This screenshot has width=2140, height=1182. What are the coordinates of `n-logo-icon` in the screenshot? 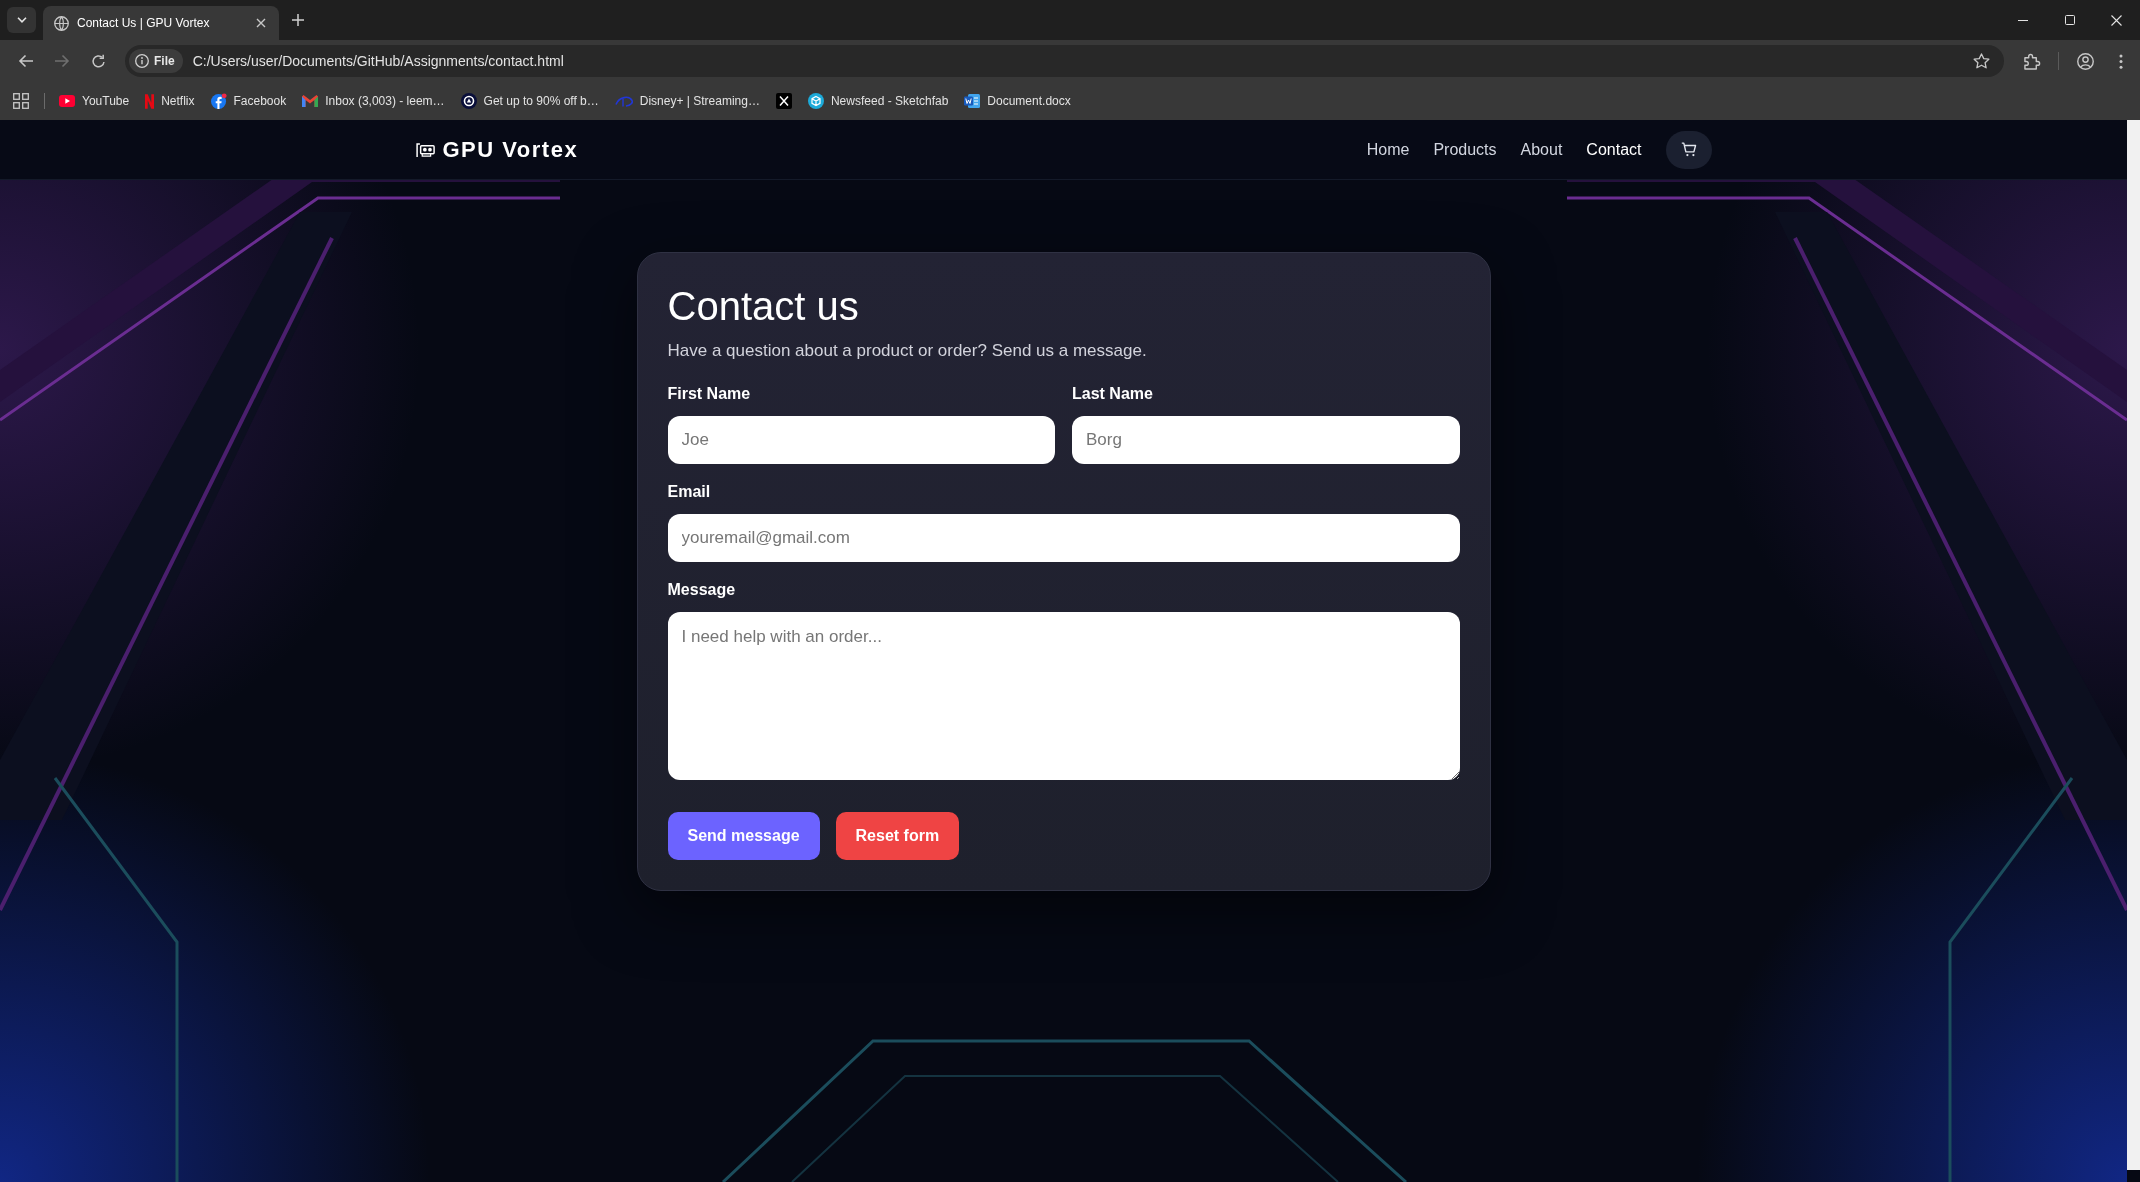 It's located at (150, 101).